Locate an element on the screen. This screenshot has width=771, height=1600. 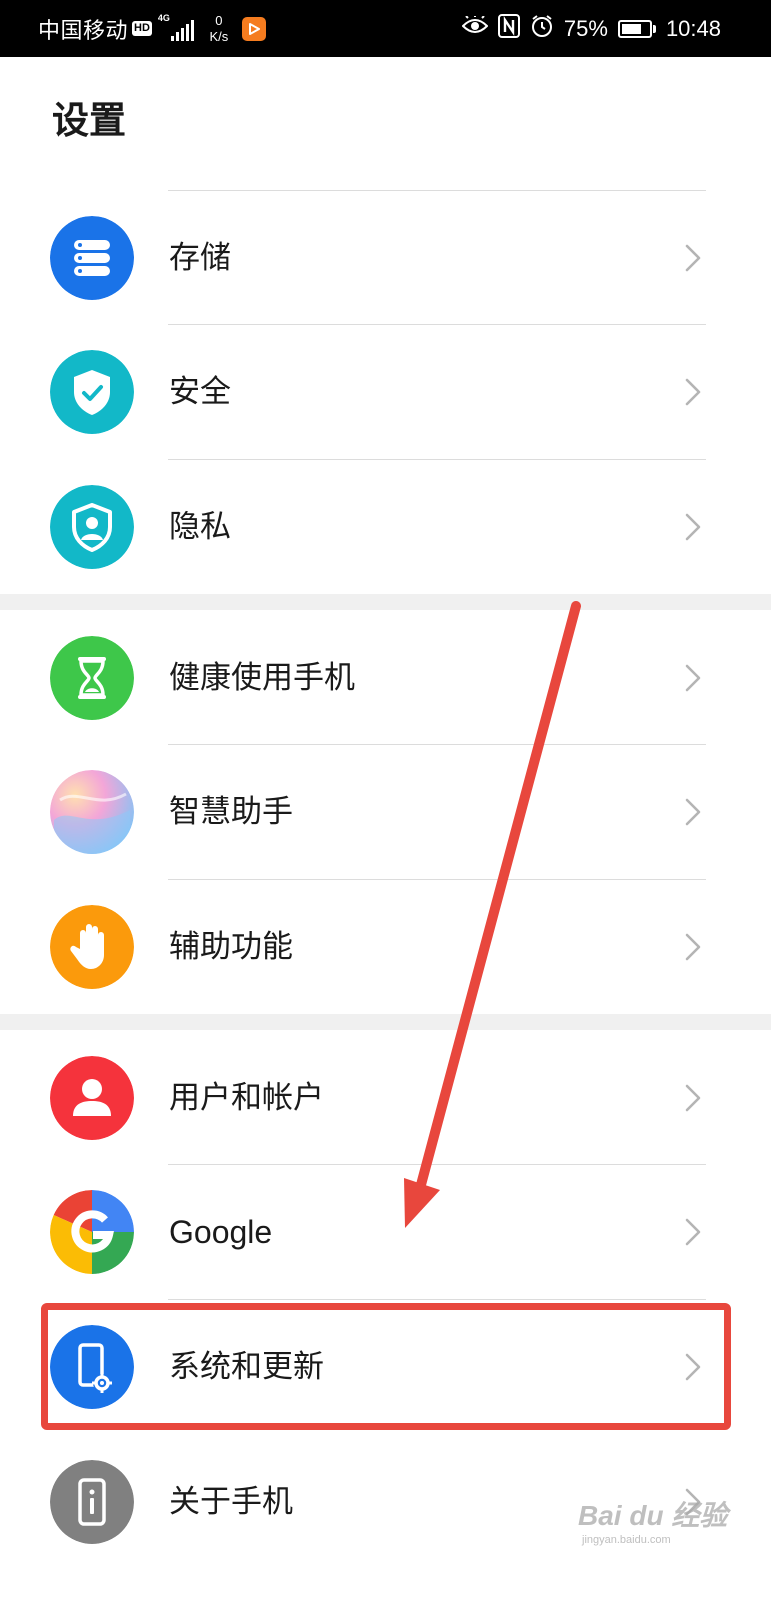
settings-item-label: 健康使用手机 is located at coordinates (262, 678).